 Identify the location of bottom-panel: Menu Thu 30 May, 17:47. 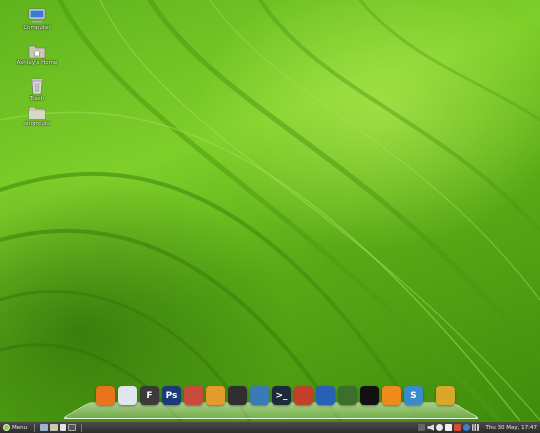
(270, 427).